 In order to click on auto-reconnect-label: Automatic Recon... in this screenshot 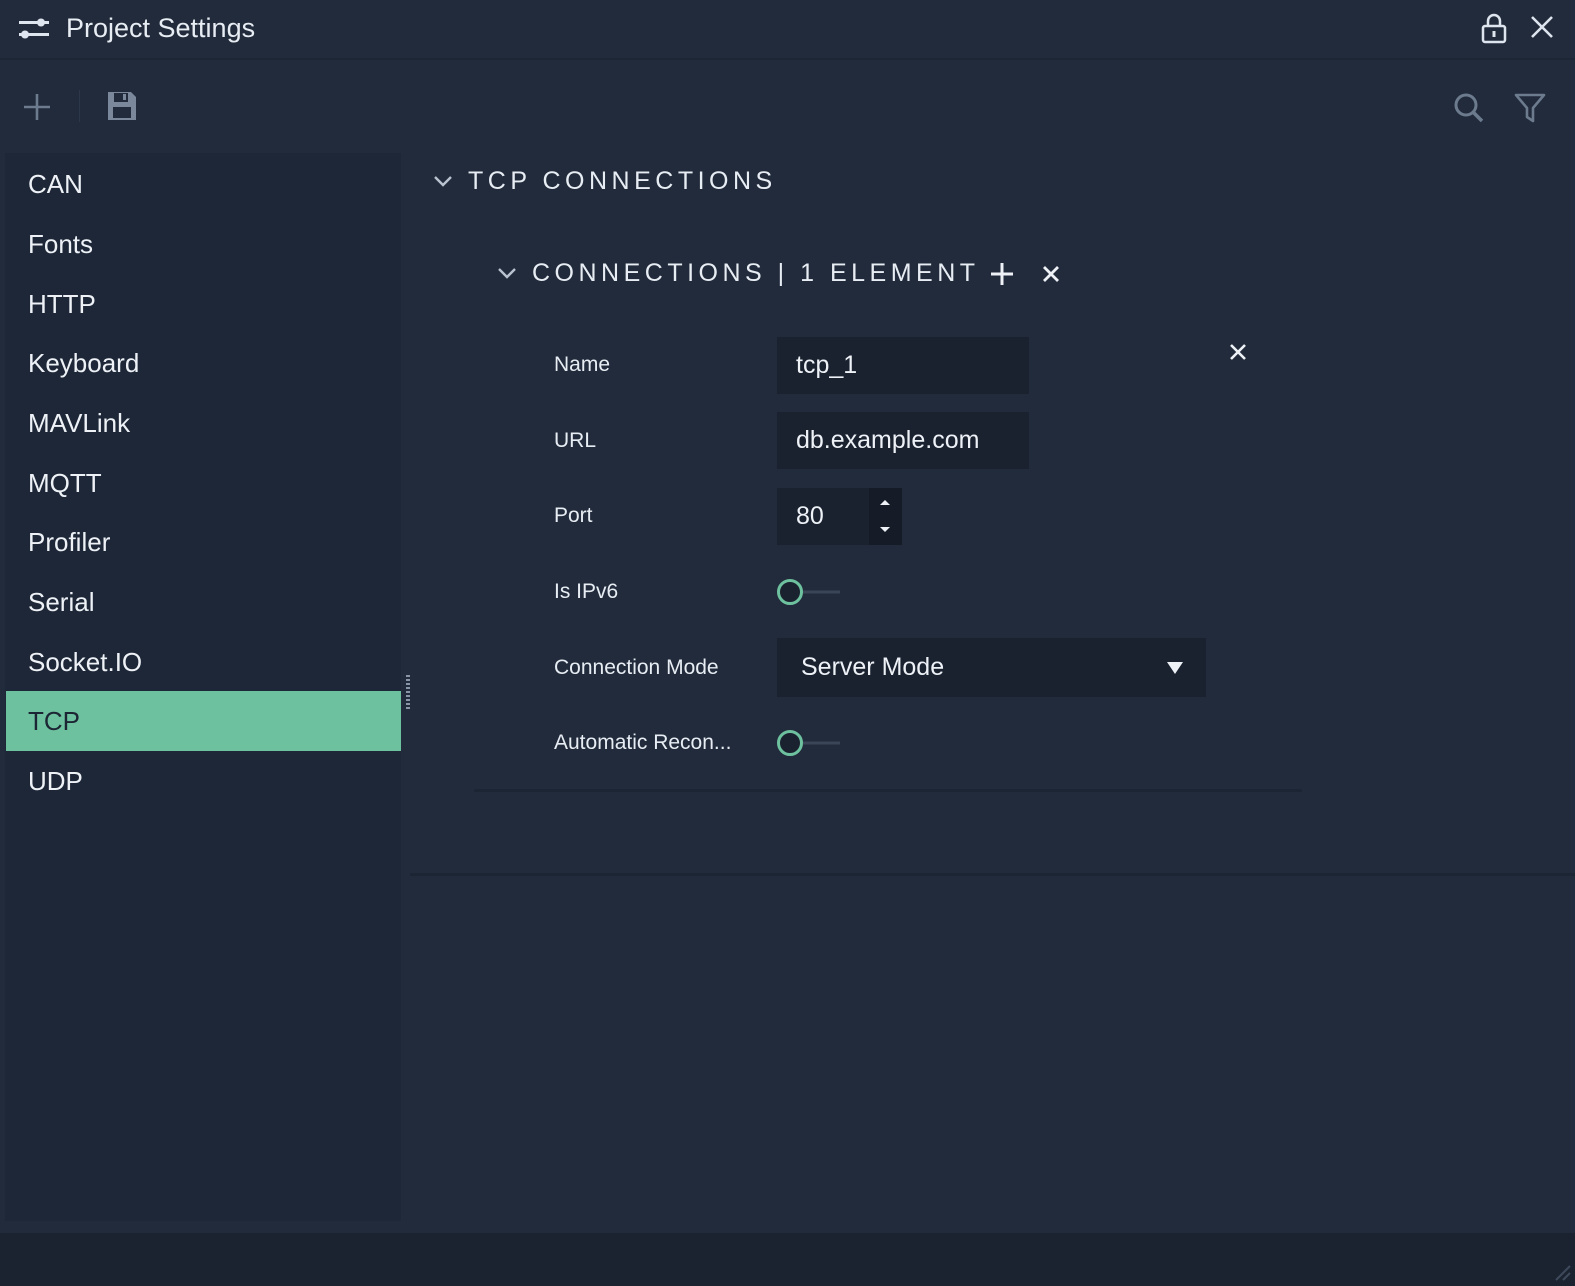, I will do `click(643, 742)`.